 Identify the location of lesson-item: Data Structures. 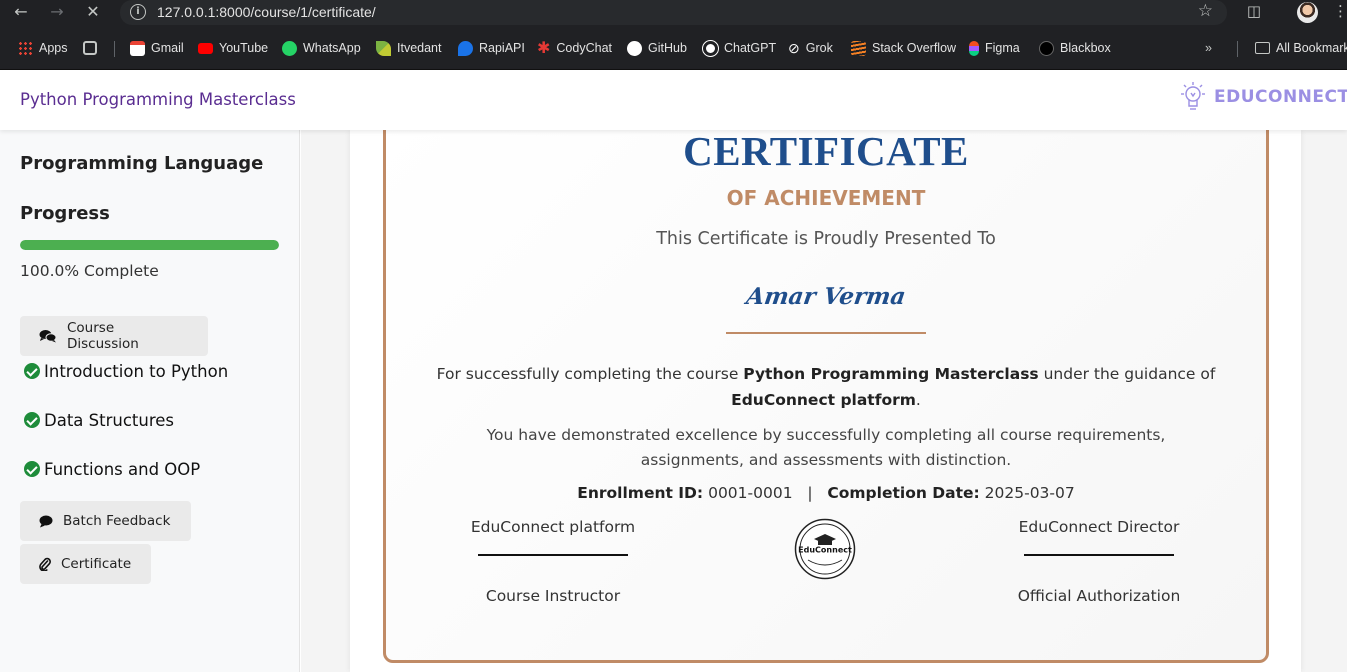
(99, 420).